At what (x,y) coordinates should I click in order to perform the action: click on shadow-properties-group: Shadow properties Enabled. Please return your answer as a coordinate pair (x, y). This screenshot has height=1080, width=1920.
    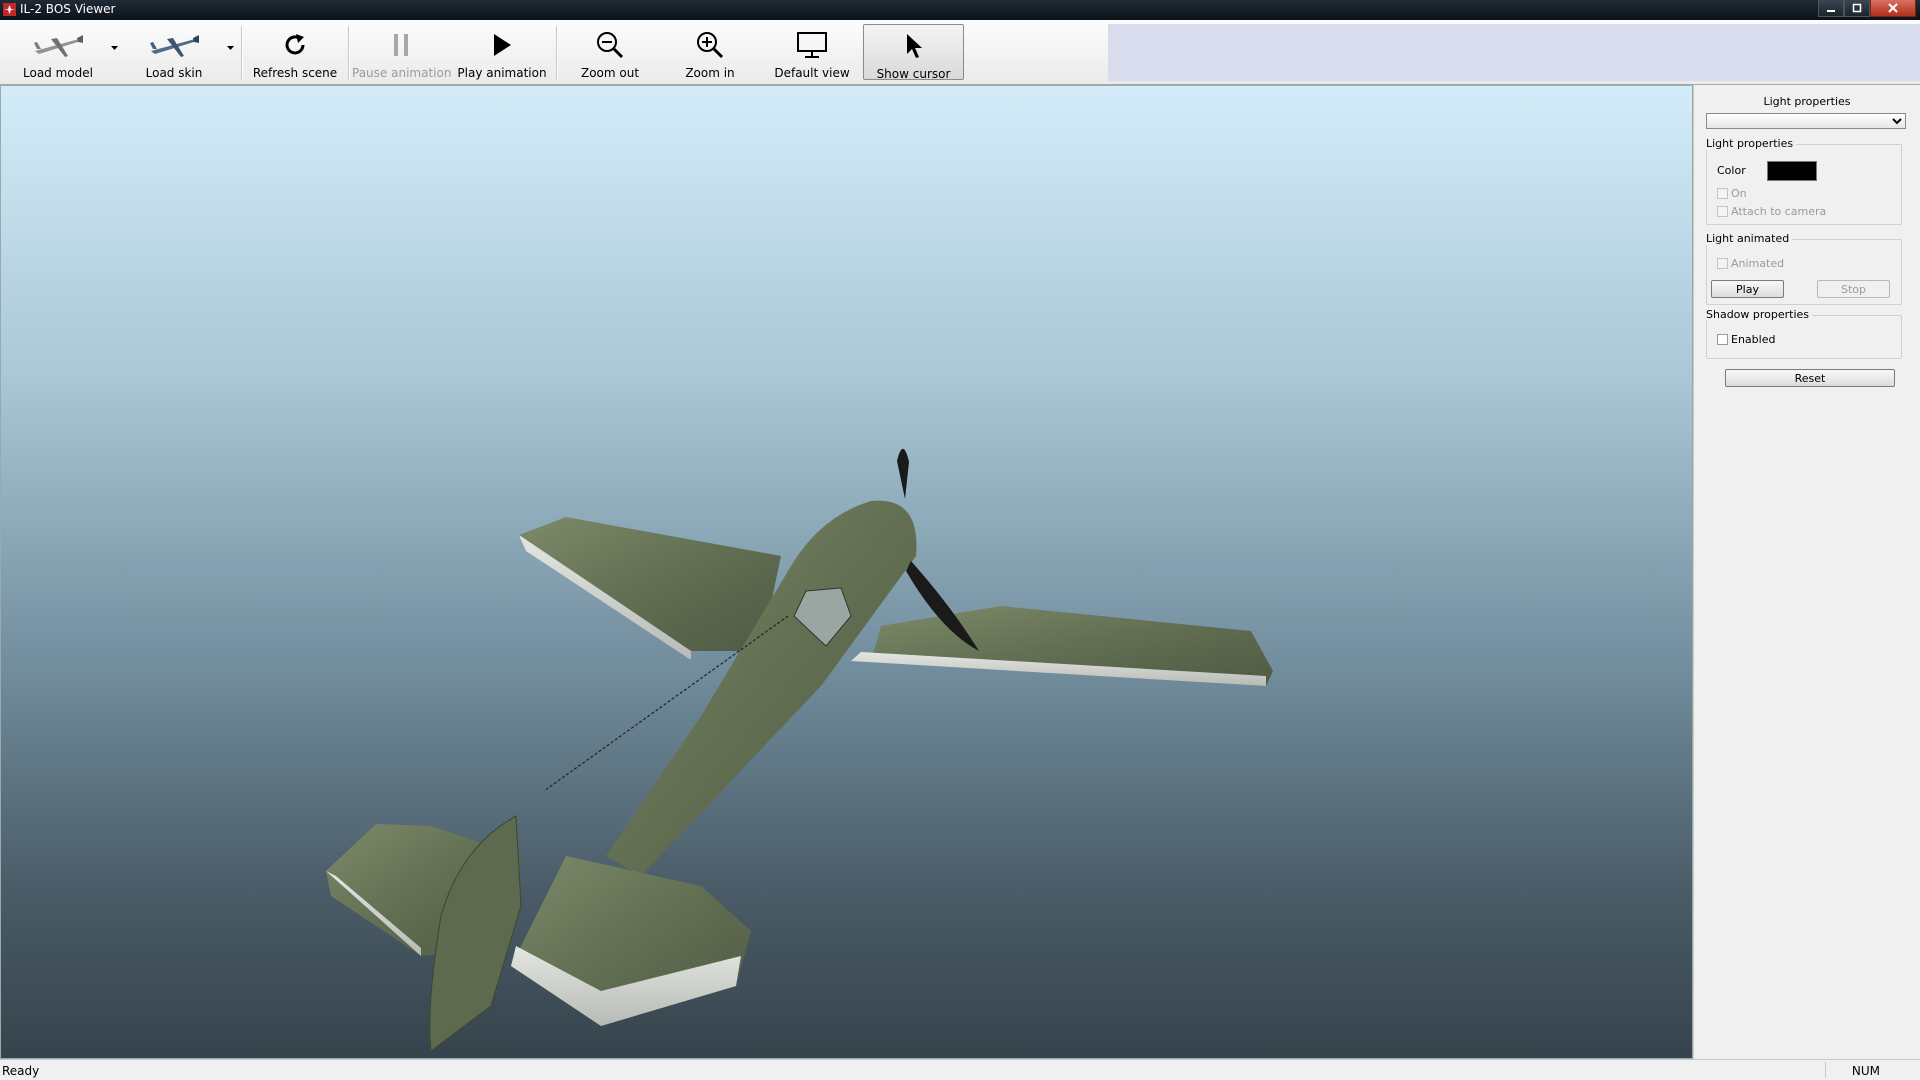
    Looking at the image, I should click on (1802, 333).